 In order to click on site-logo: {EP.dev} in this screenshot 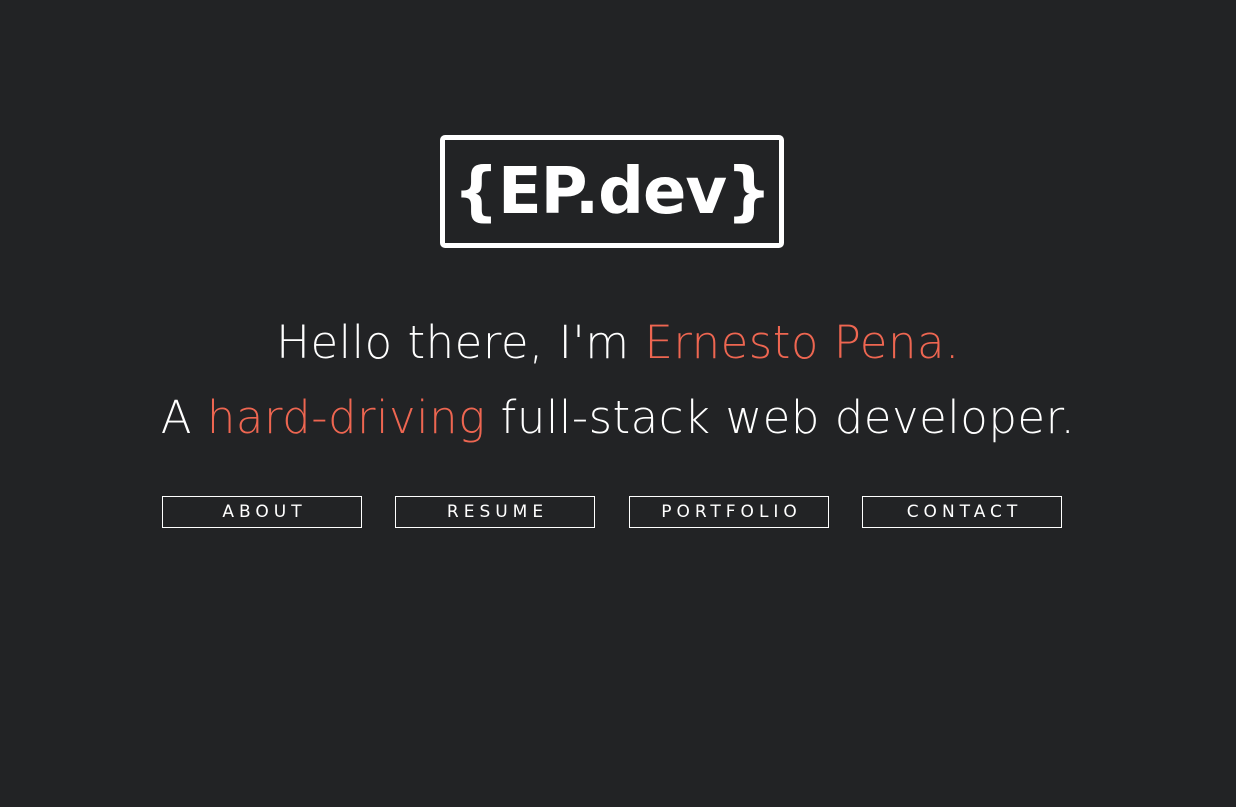, I will do `click(612, 191)`.